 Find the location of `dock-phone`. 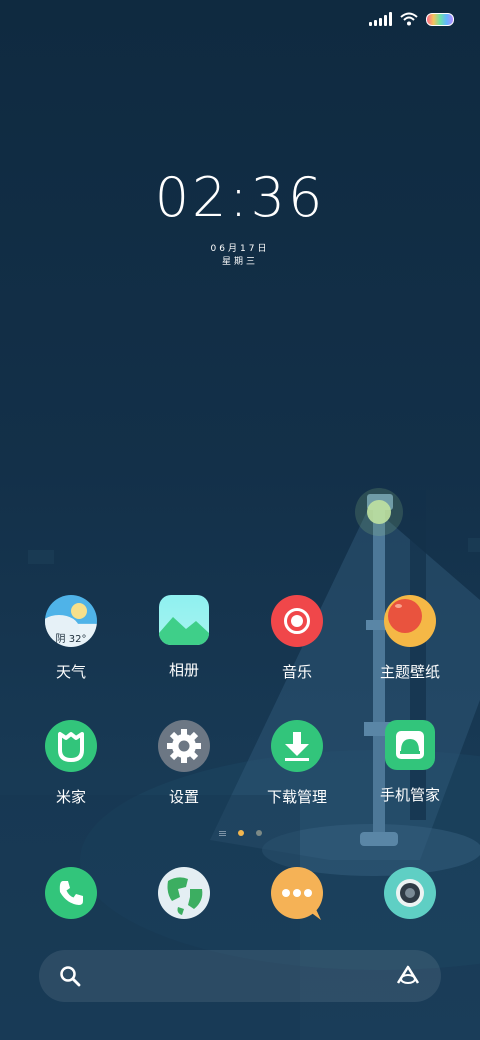

dock-phone is located at coordinates (71, 893).